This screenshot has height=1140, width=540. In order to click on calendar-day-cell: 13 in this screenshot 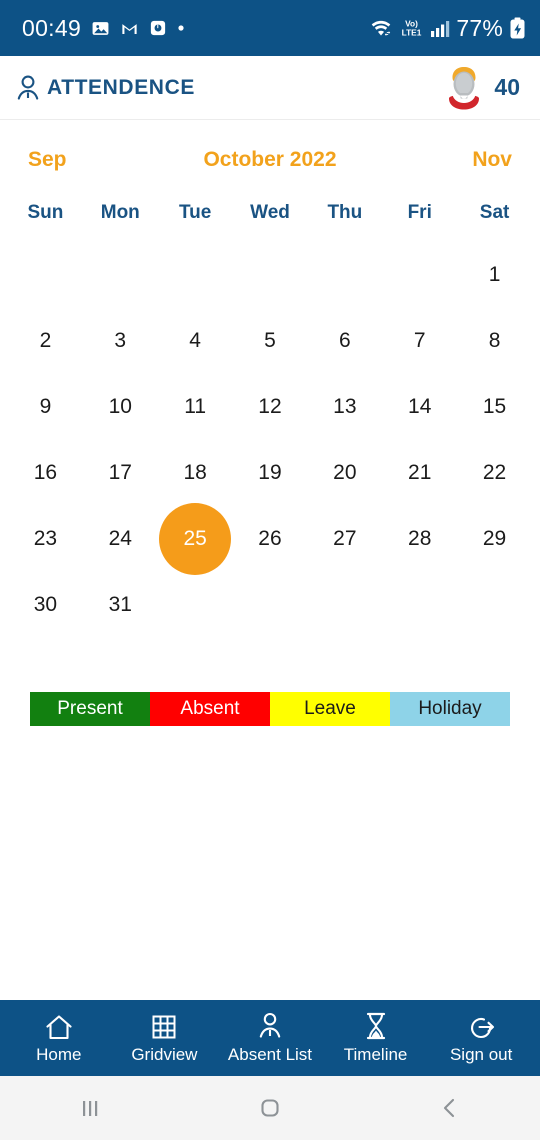, I will do `click(344, 407)`.